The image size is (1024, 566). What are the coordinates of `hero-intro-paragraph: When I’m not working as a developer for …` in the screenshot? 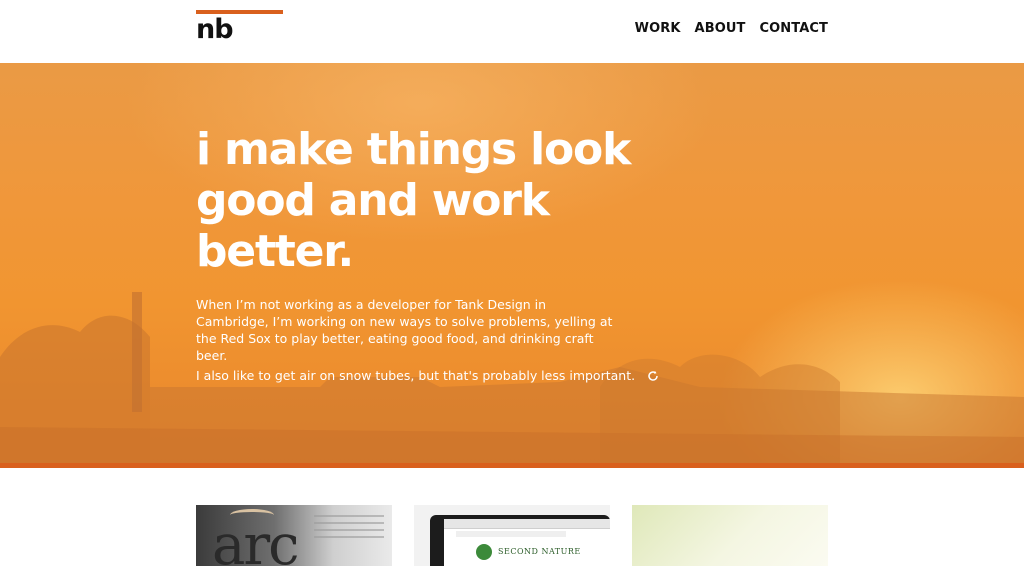 It's located at (404, 330).